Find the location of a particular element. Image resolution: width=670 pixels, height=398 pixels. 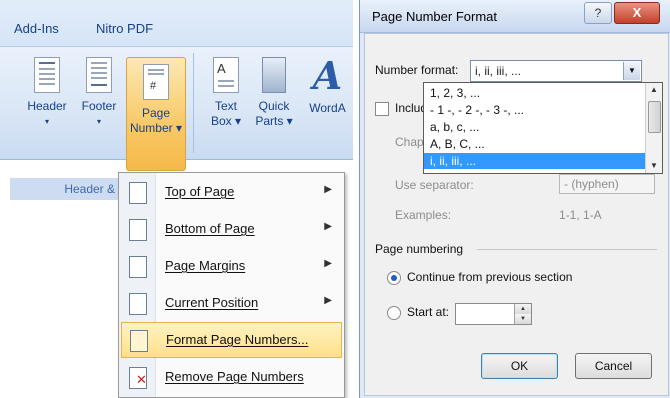

page-number-label-line1: Page is located at coordinates (156, 113).